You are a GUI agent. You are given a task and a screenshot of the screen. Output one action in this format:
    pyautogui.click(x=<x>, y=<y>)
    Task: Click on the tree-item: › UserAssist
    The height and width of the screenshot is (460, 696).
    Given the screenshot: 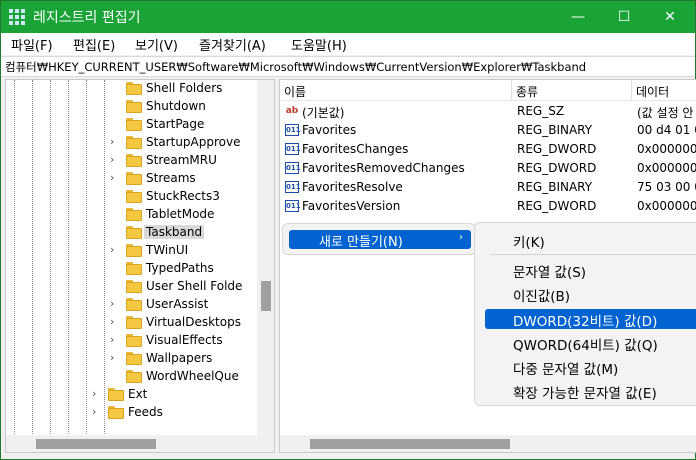 What is the action you would take?
    pyautogui.click(x=131, y=305)
    